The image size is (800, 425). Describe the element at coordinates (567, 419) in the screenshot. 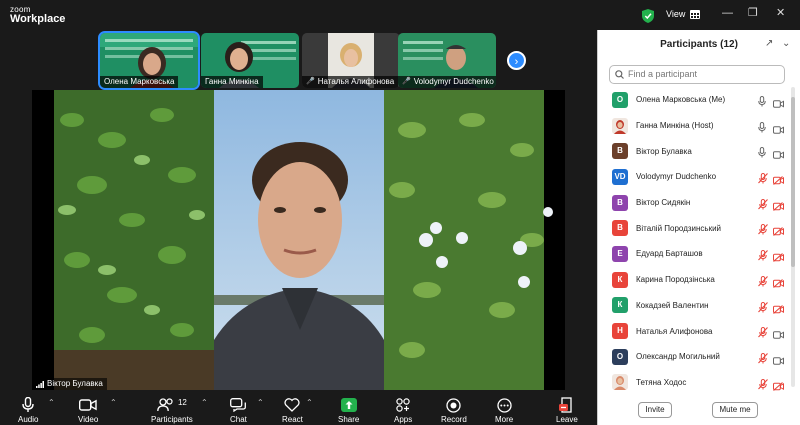

I see `leave-label: Leave` at that location.